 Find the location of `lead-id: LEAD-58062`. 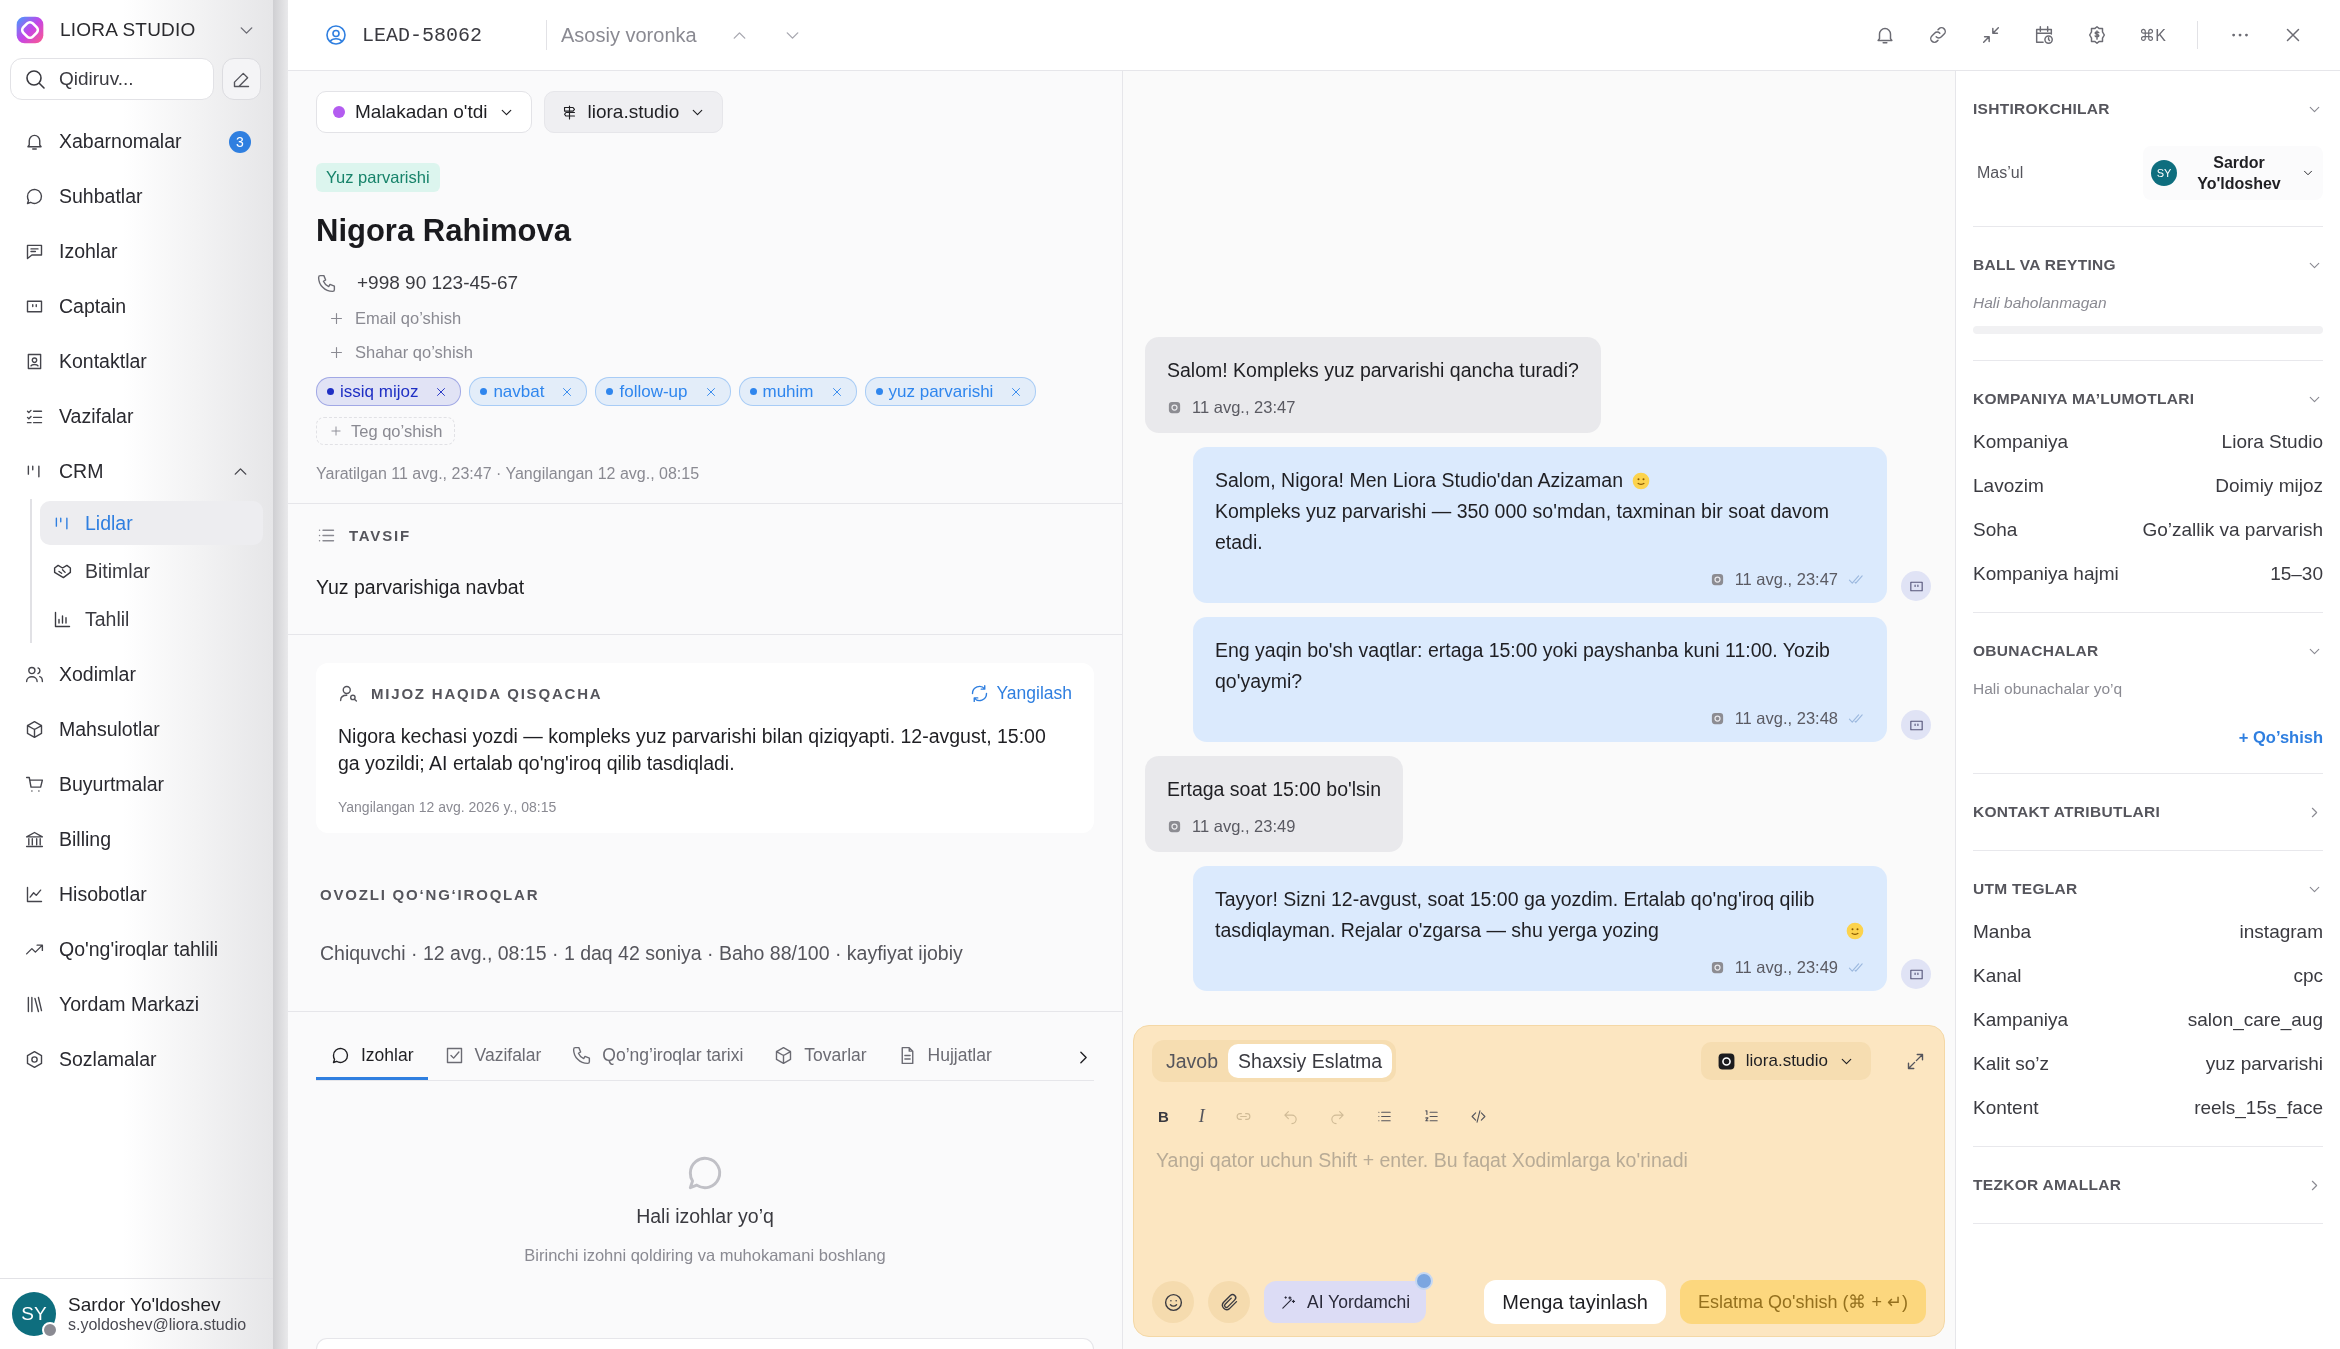

lead-id: LEAD-58062 is located at coordinates (422, 35).